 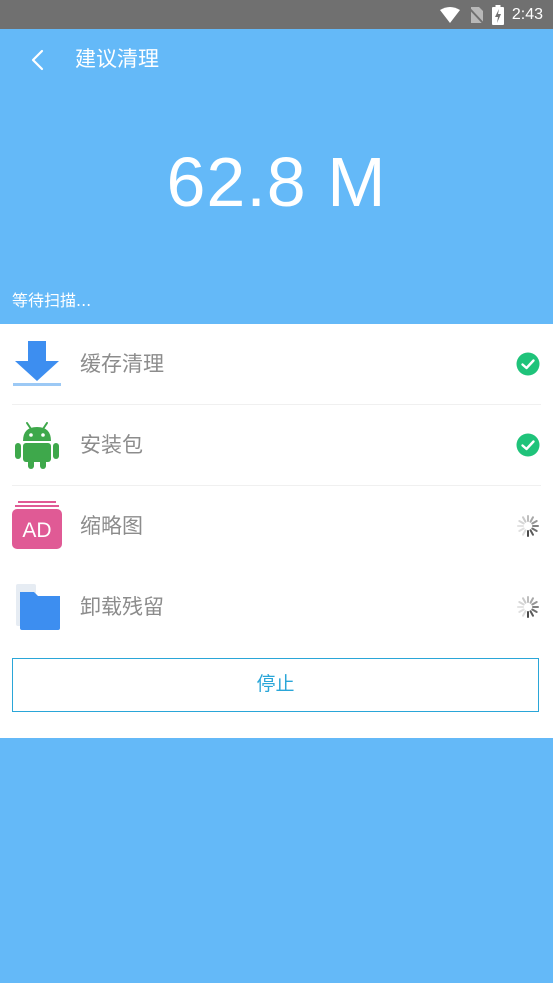 I want to click on list-item-cache: 缓存清理, so click(x=276, y=364).